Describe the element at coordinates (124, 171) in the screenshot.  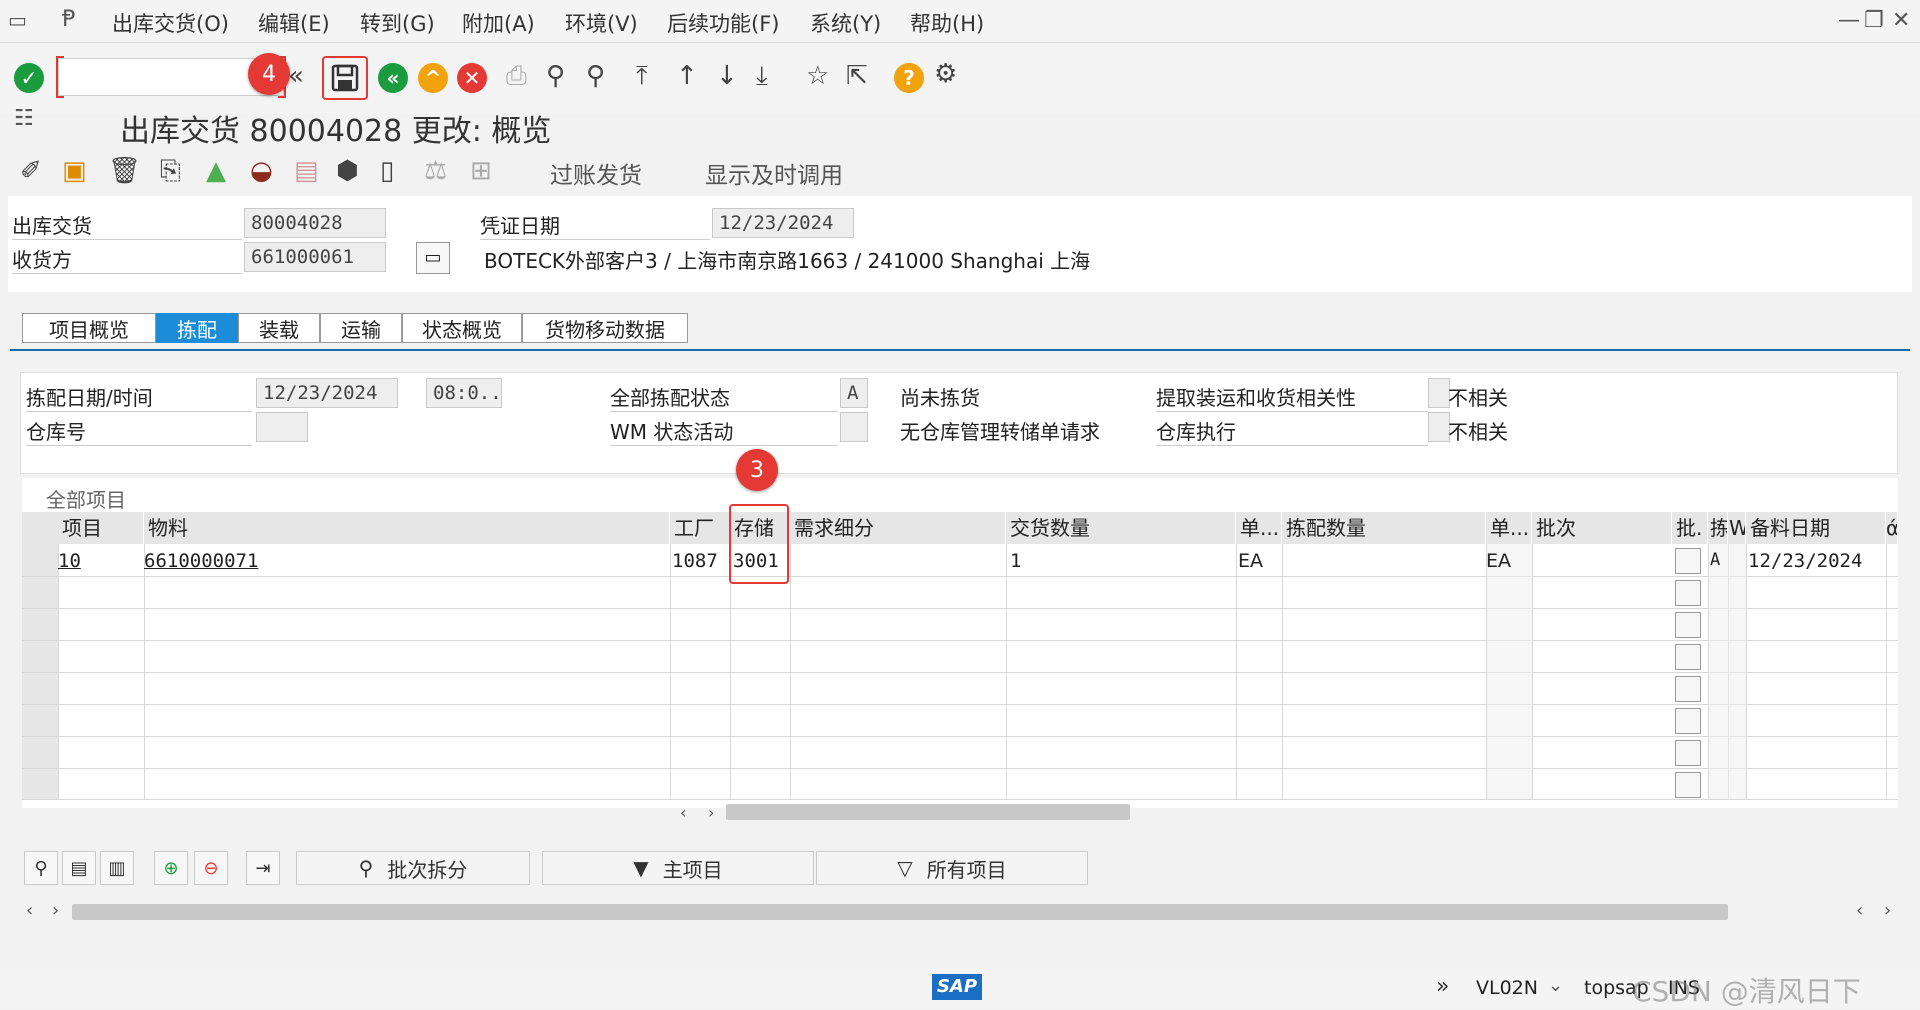
I see `delete-icon: 🗑` at that location.